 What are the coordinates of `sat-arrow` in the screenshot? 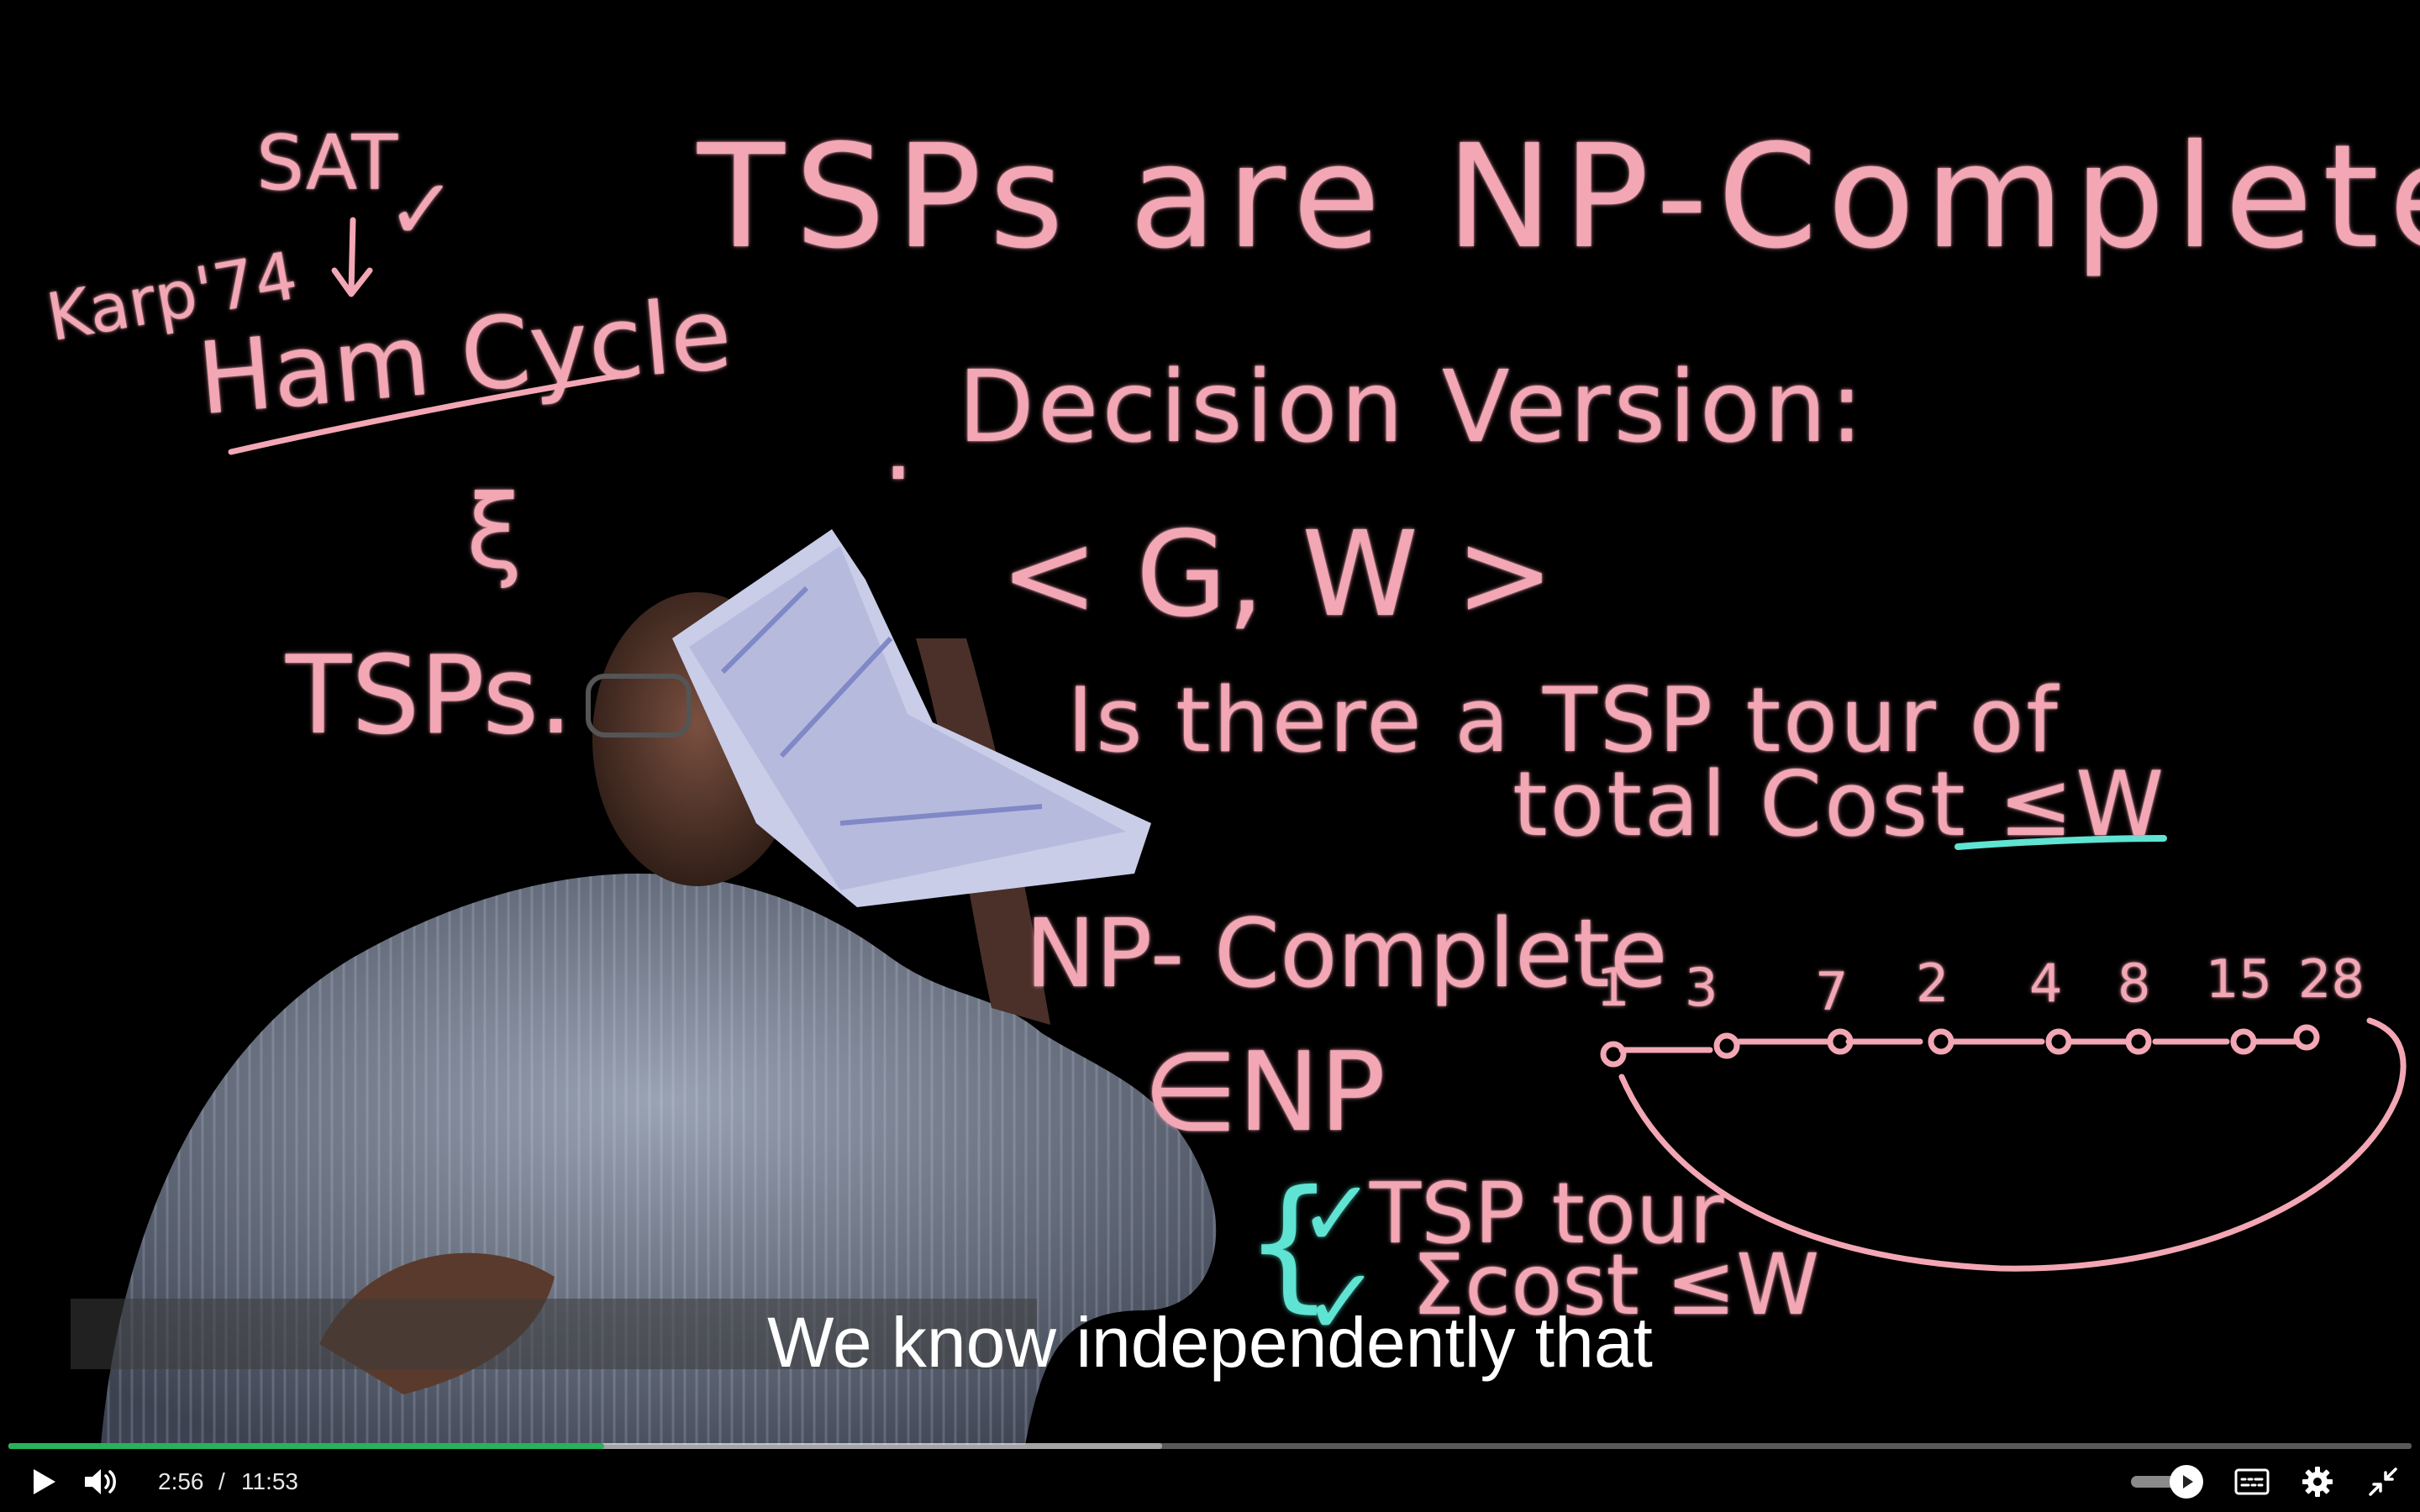 It's located at (352, 257).